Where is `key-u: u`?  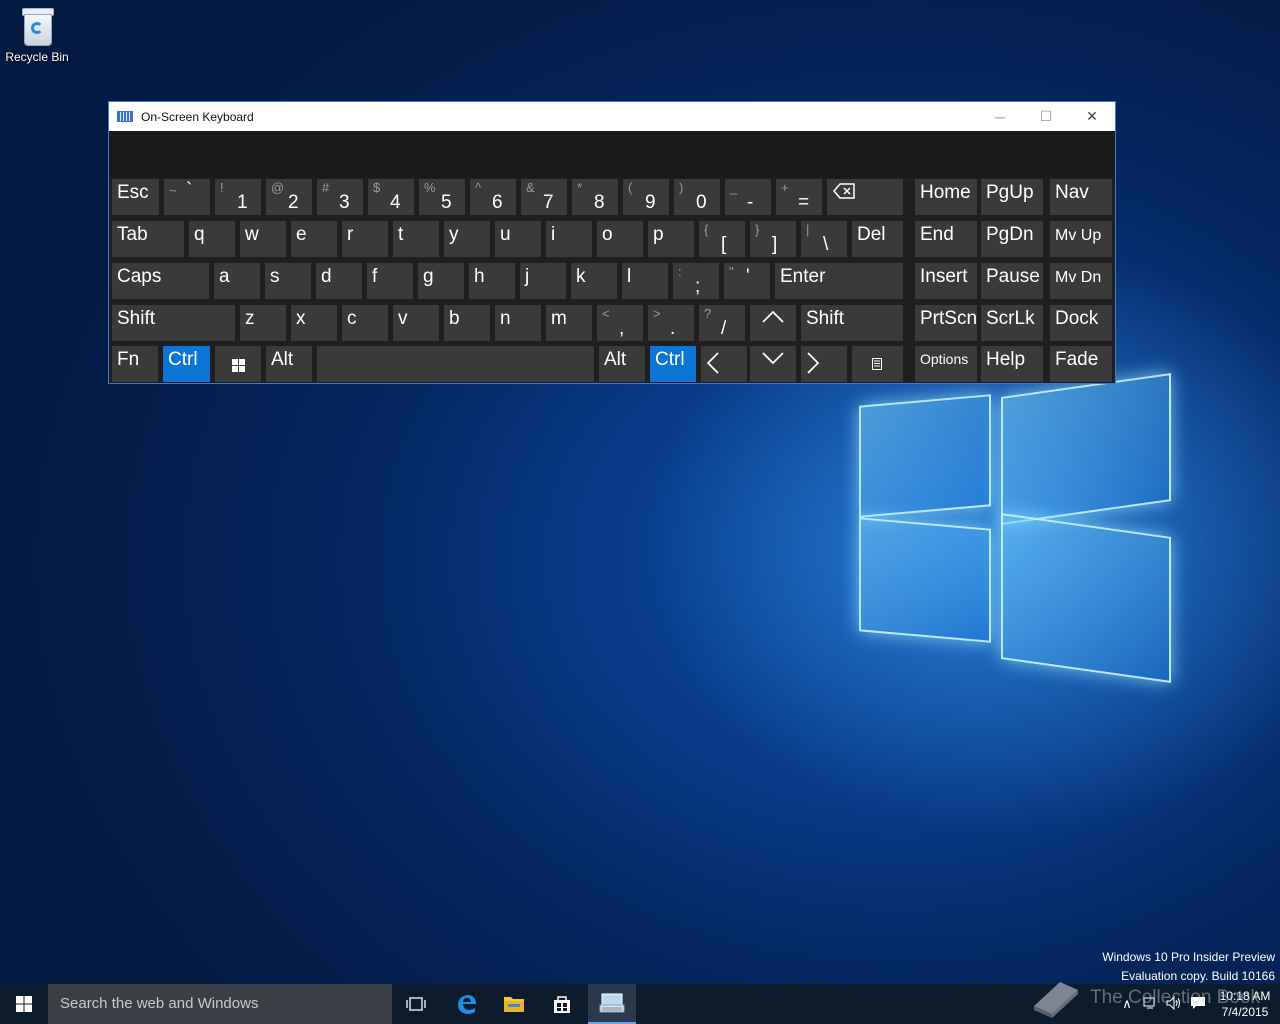 key-u: u is located at coordinates (518, 239).